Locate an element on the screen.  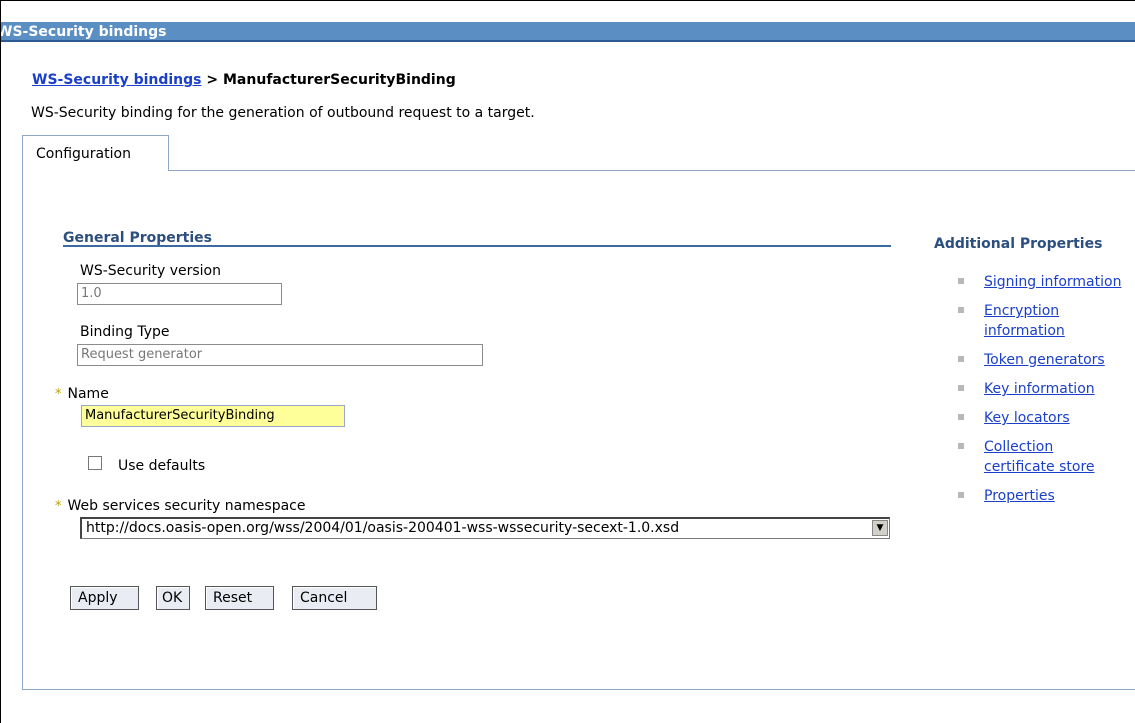
list-item: Signing information is located at coordinates (1043, 282).